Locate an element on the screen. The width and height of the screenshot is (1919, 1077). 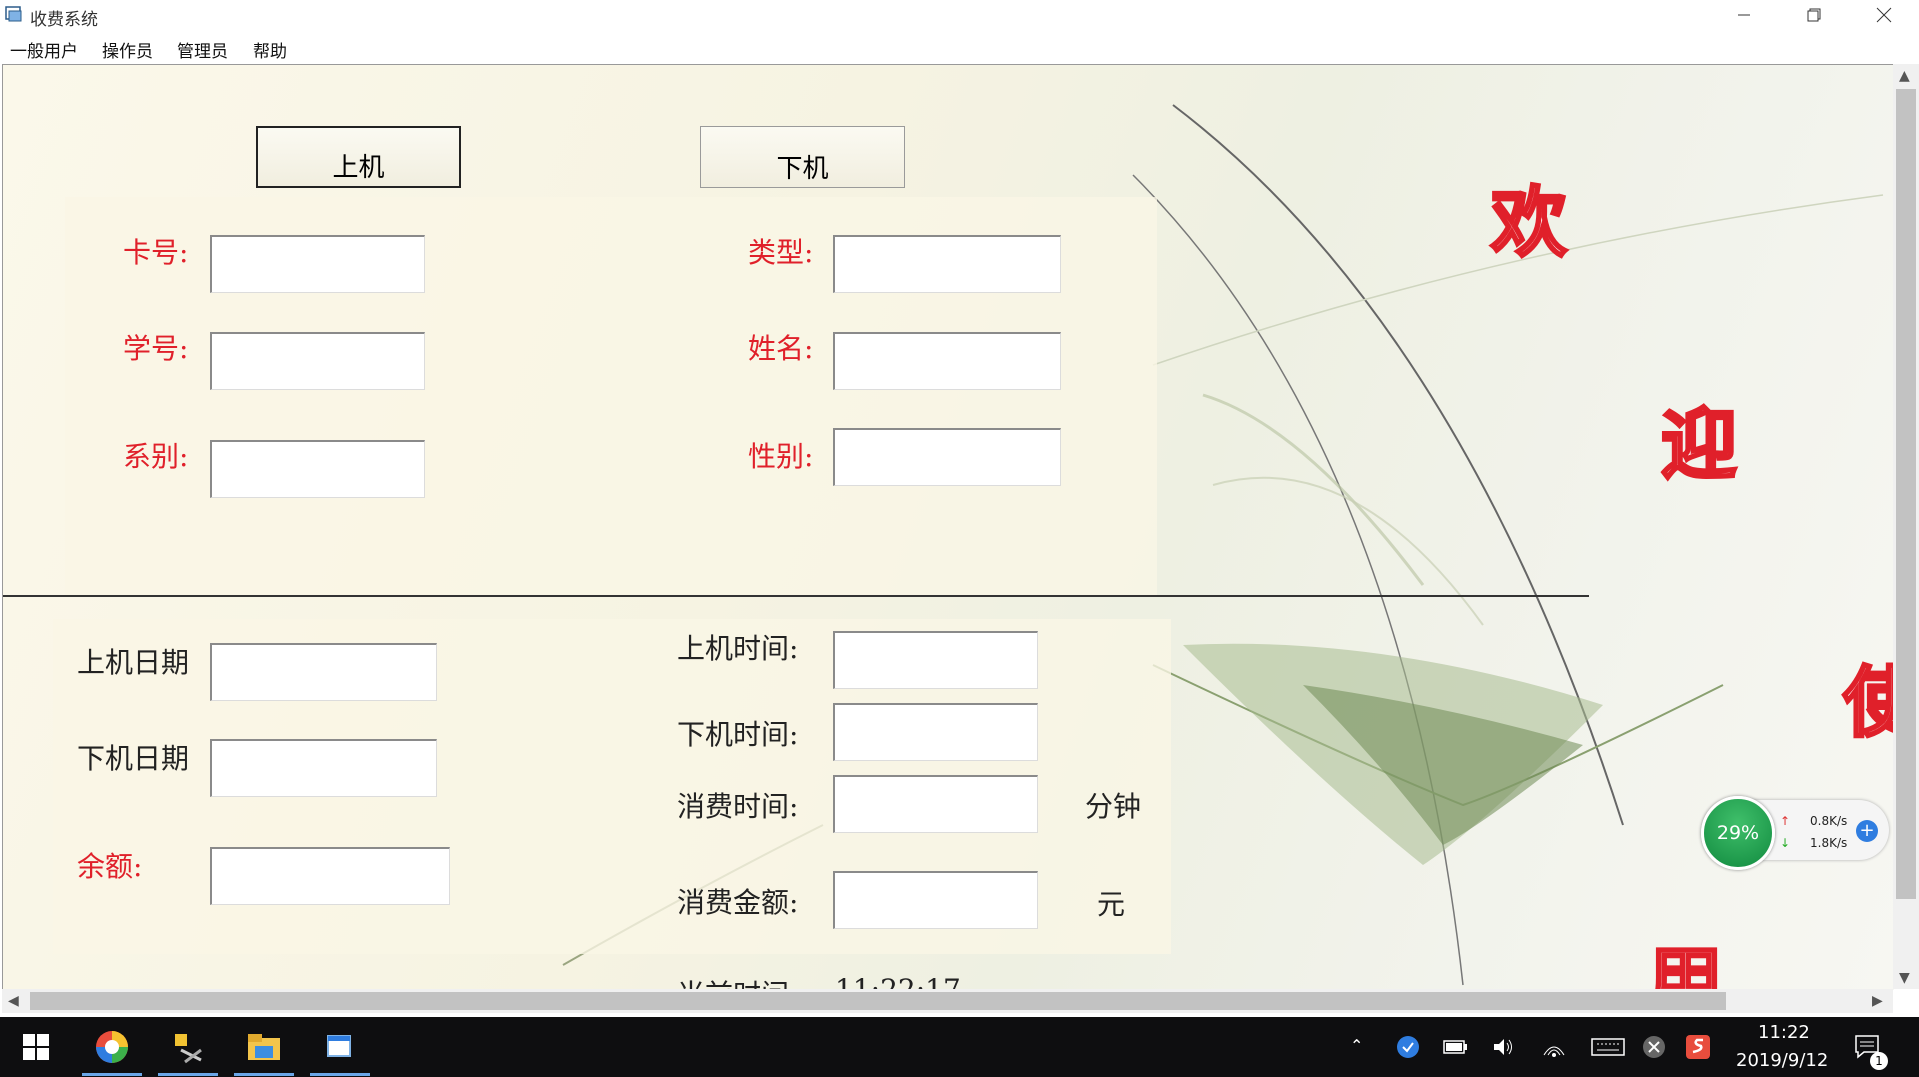
windows-start-icon is located at coordinates (36, 1047).